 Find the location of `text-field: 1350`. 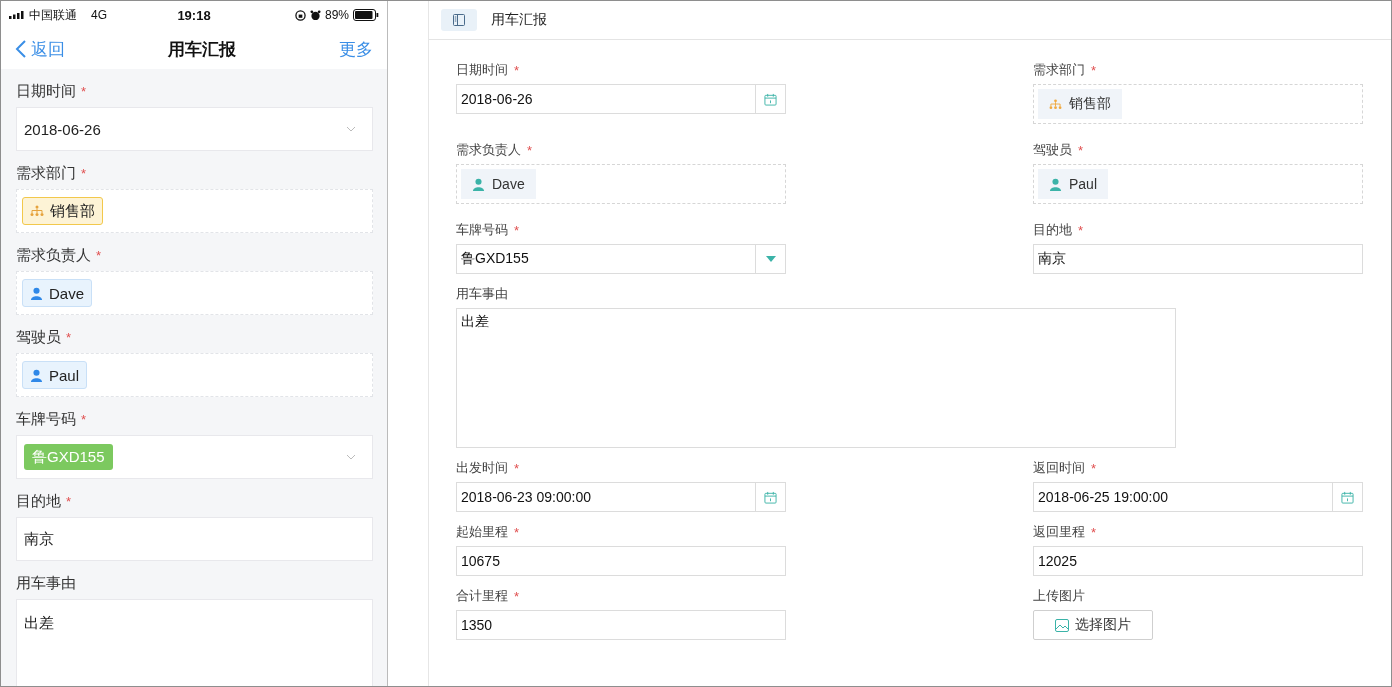

text-field: 1350 is located at coordinates (621, 625).